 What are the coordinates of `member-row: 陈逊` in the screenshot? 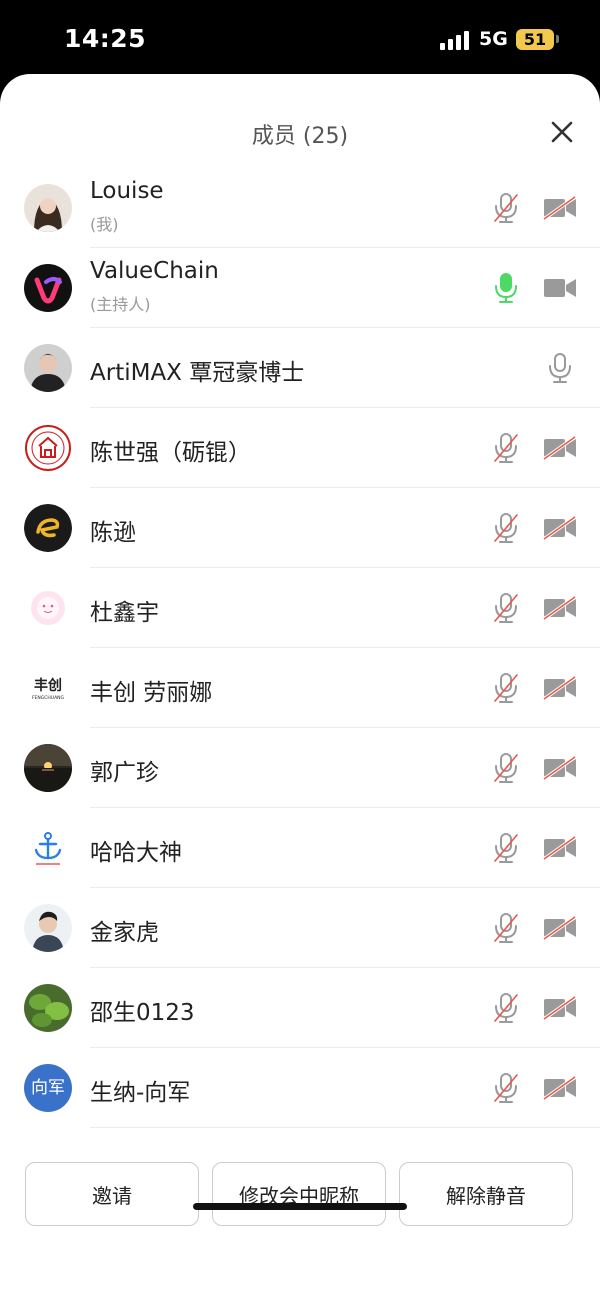 It's located at (300, 528).